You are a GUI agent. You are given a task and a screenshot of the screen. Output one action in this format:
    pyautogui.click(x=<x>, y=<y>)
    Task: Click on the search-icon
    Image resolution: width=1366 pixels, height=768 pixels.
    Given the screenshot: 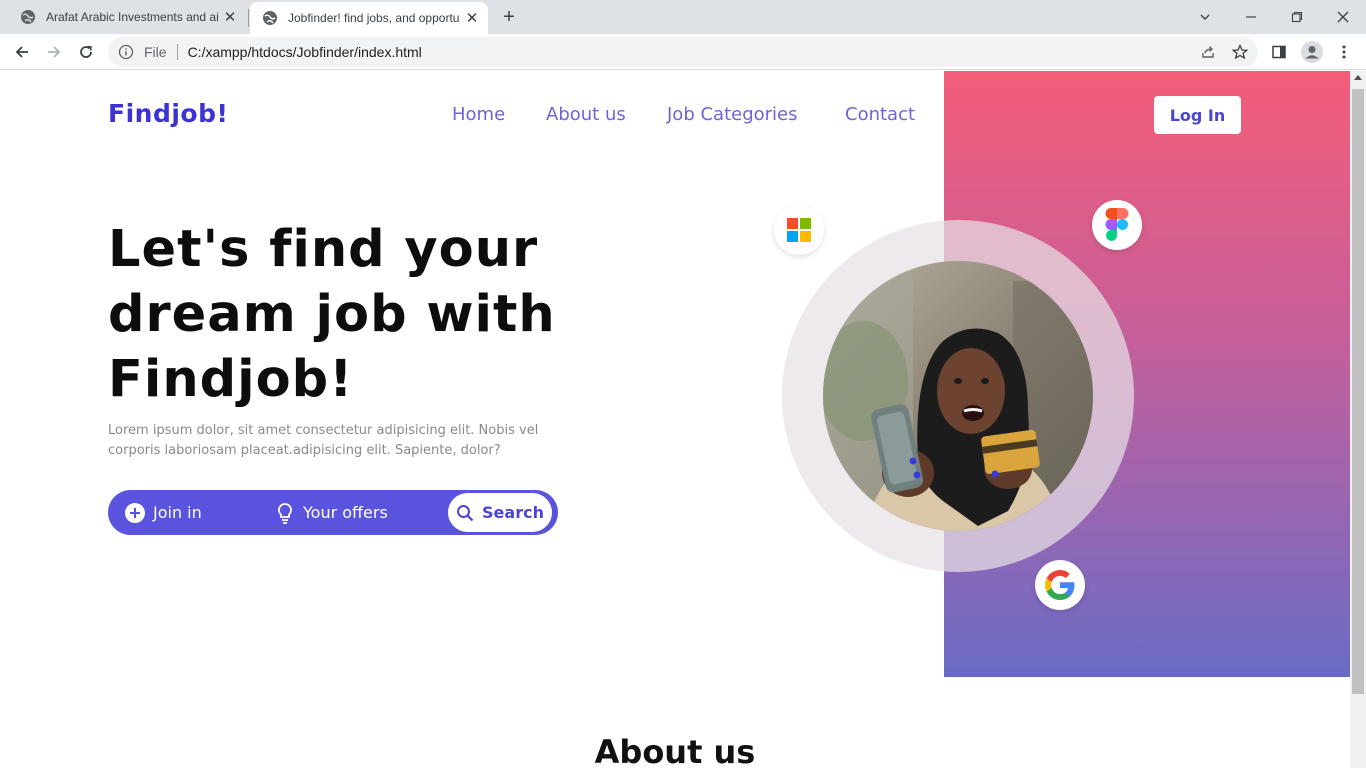 What is the action you would take?
    pyautogui.click(x=465, y=512)
    